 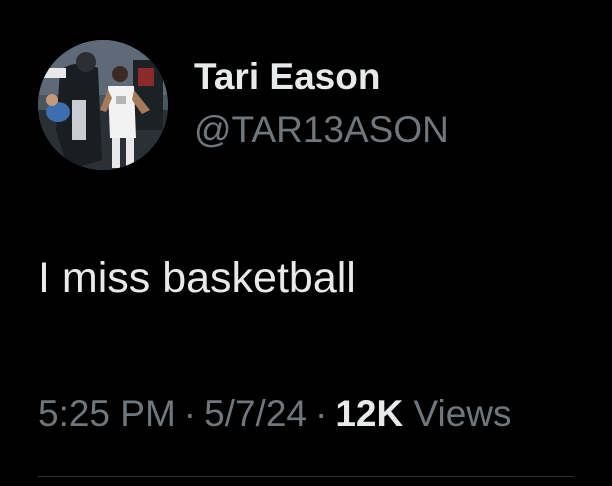 I want to click on views-count: 12K, so click(x=369, y=413).